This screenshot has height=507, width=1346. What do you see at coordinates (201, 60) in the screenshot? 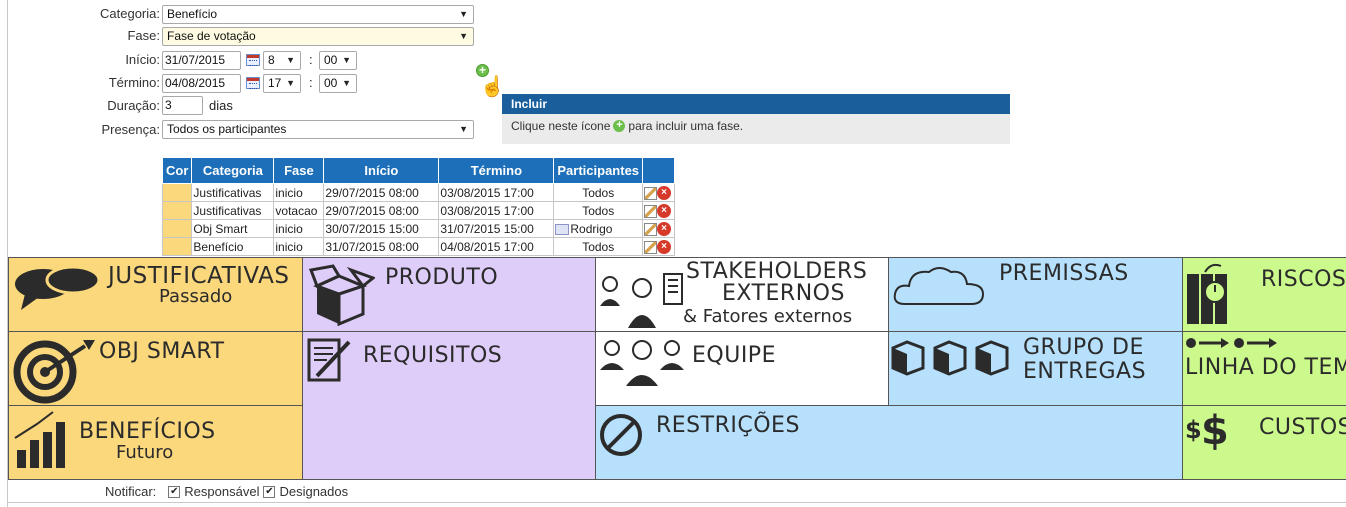
I see `inicio-date-input: 31/07/2015` at bounding box center [201, 60].